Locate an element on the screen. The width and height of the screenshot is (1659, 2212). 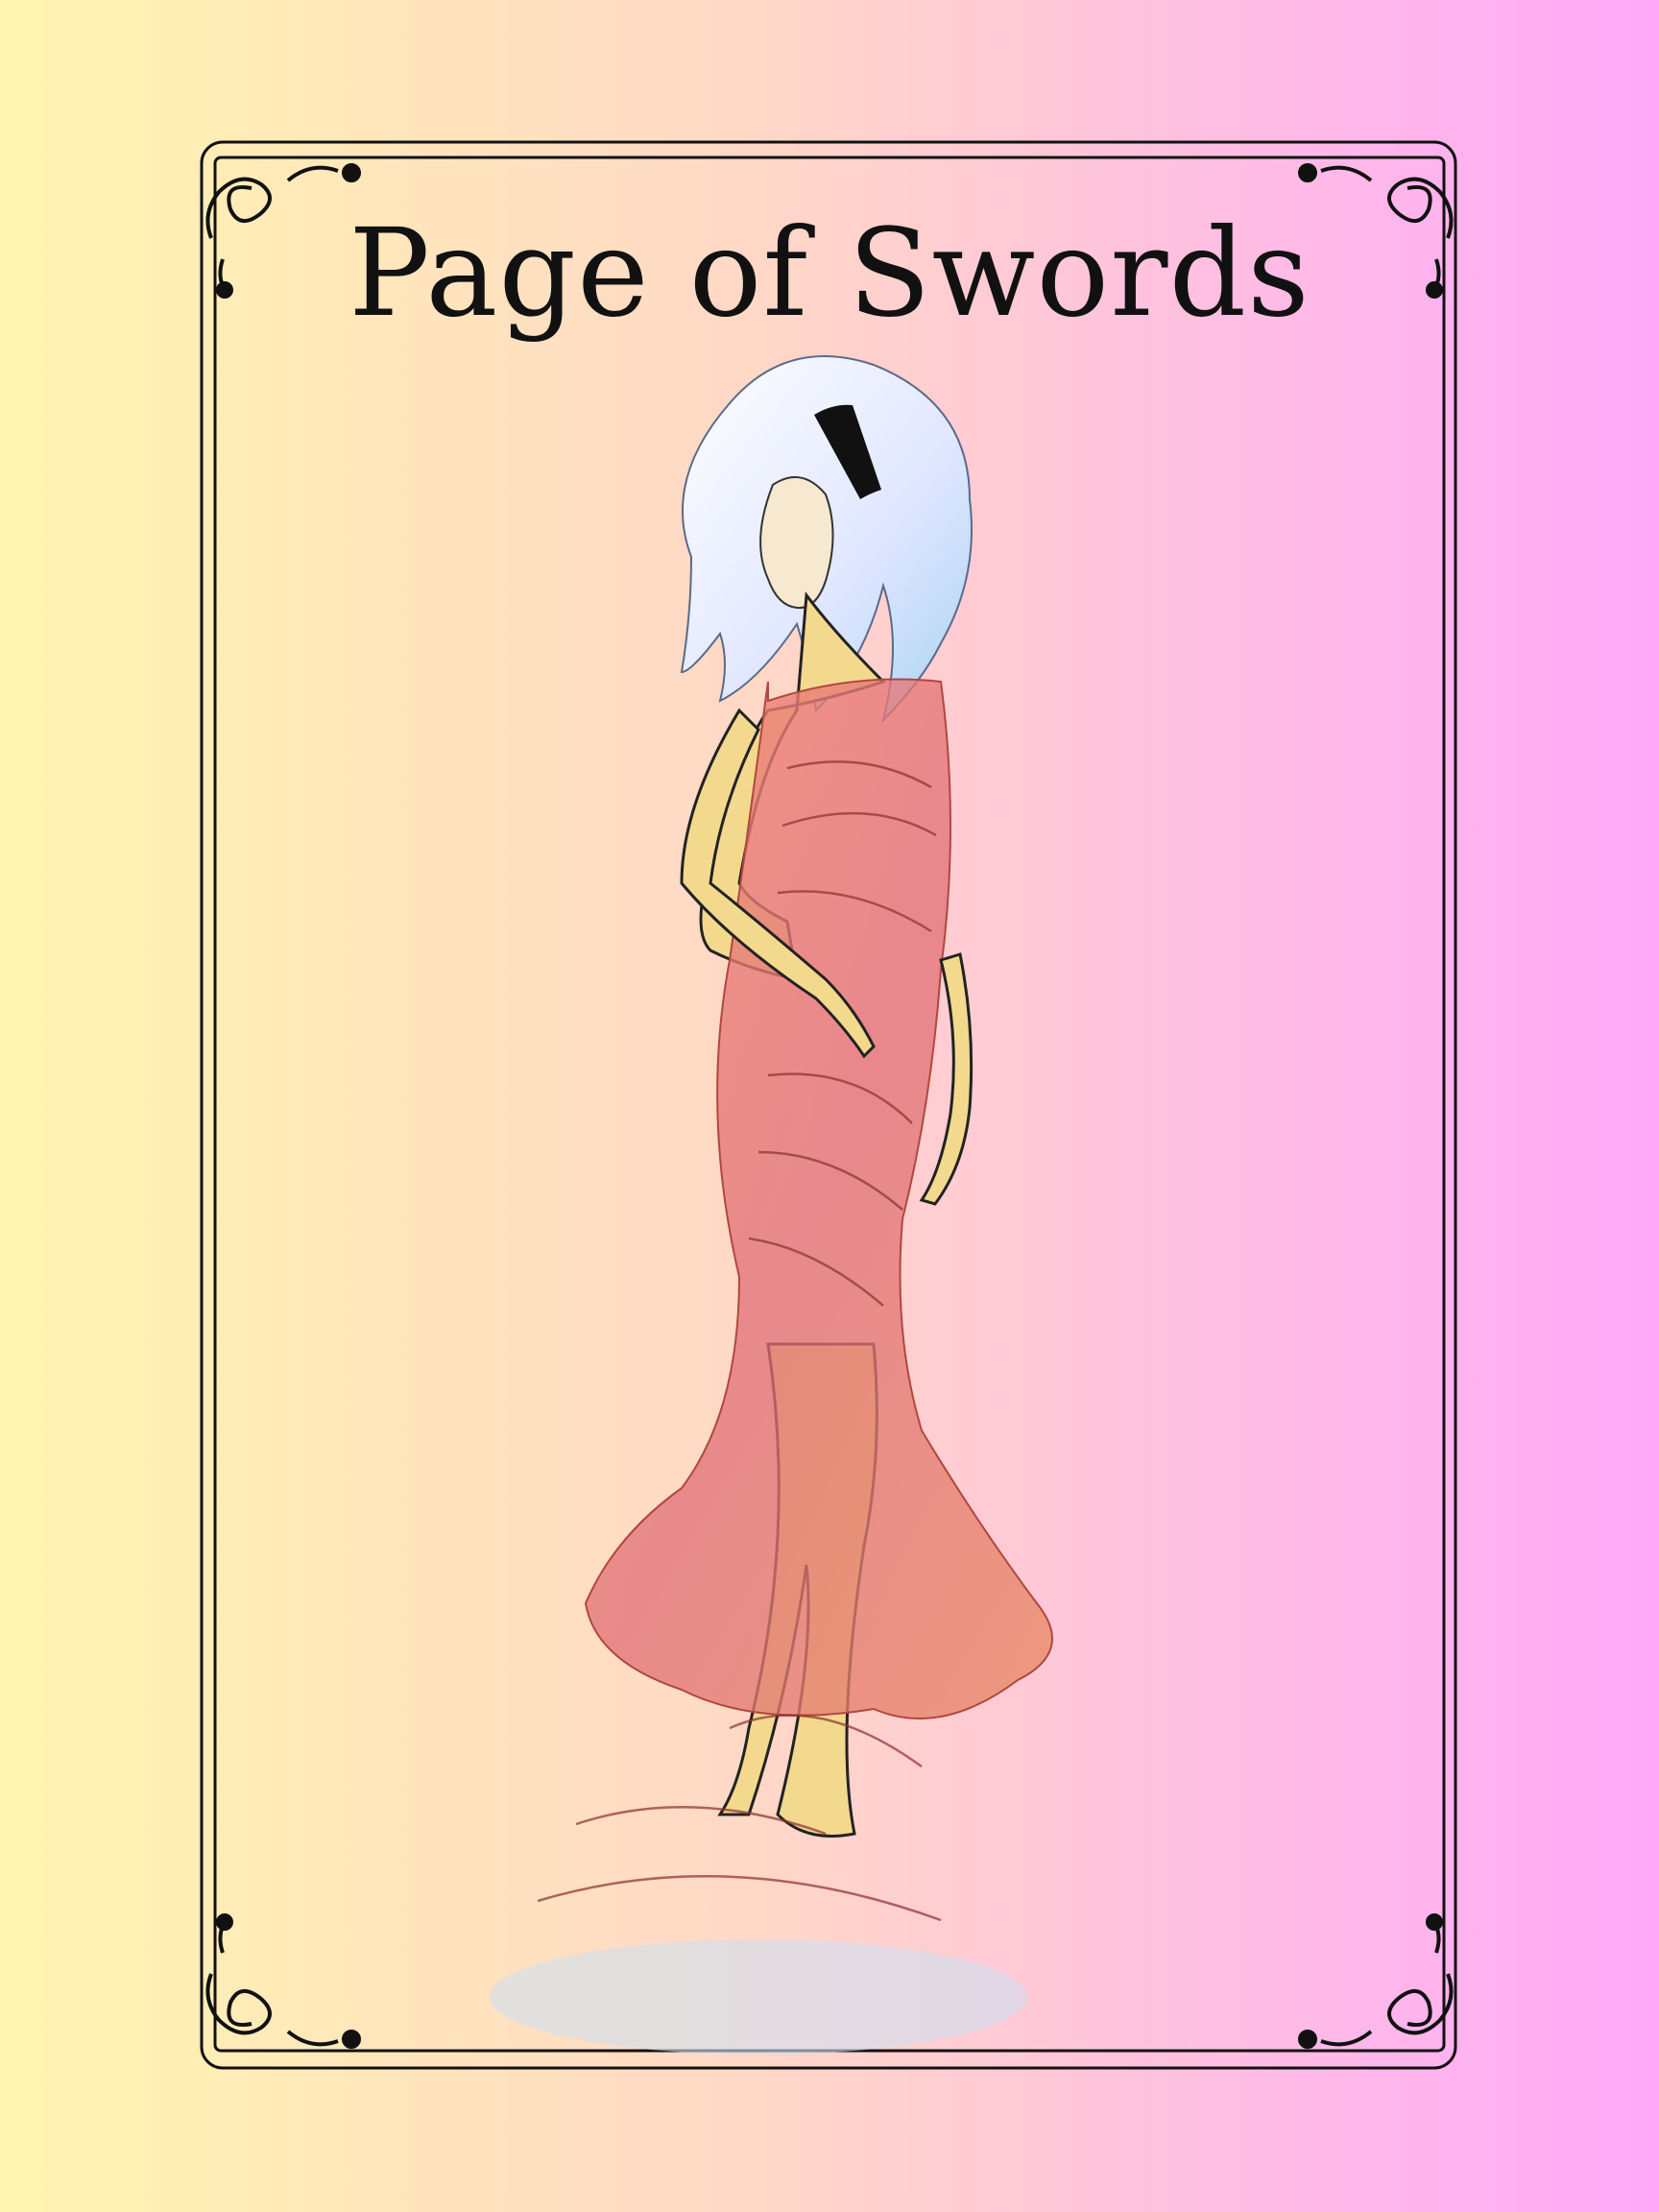
dress is located at coordinates (818, 1198).